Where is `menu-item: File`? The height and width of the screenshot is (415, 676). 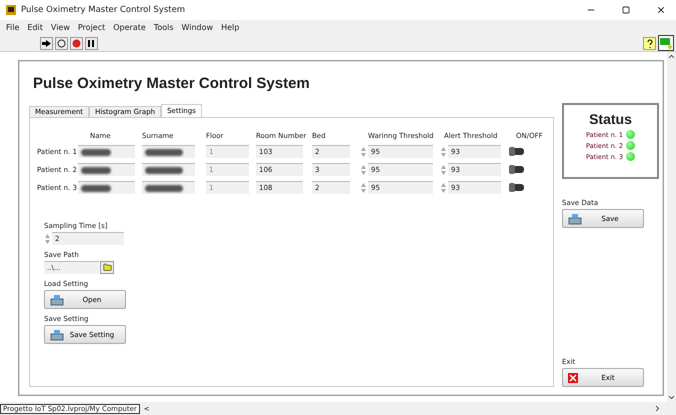 menu-item: File is located at coordinates (13, 27).